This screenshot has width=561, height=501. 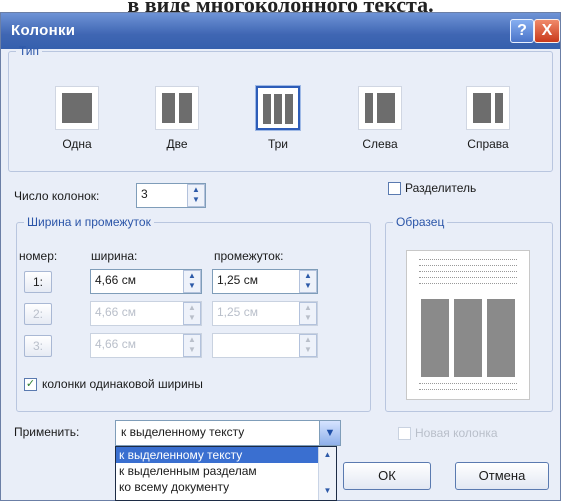 I want to click on cancel-button: Отмена, so click(x=502, y=476).